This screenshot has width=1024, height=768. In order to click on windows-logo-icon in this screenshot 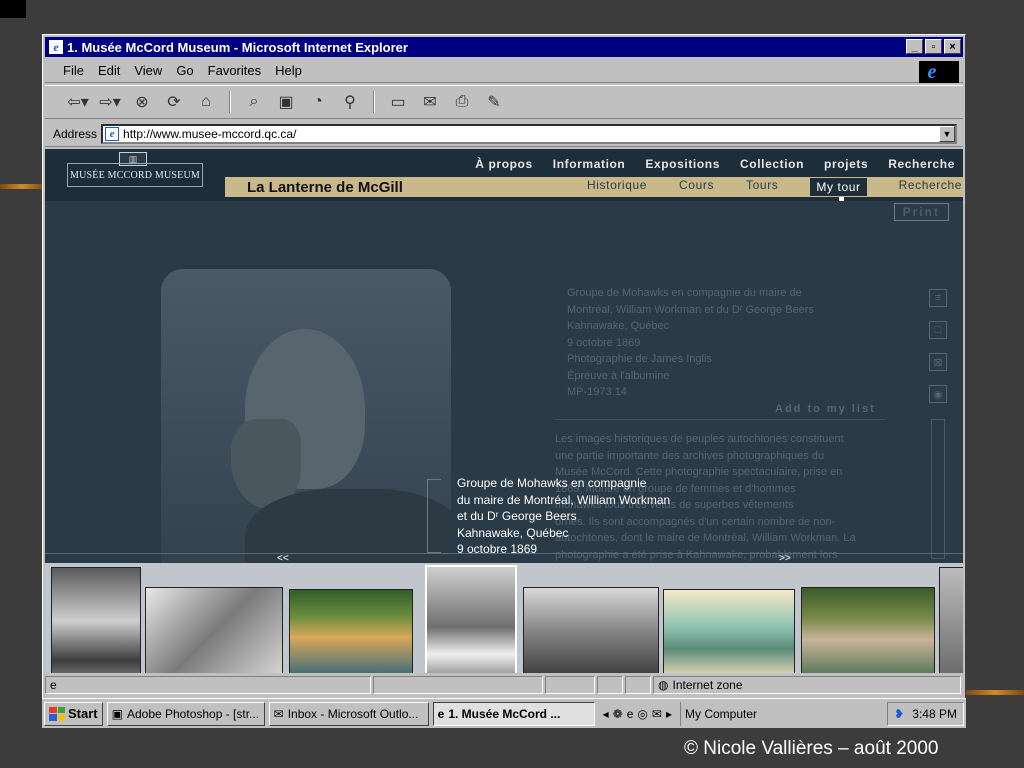, I will do `click(57, 713)`.